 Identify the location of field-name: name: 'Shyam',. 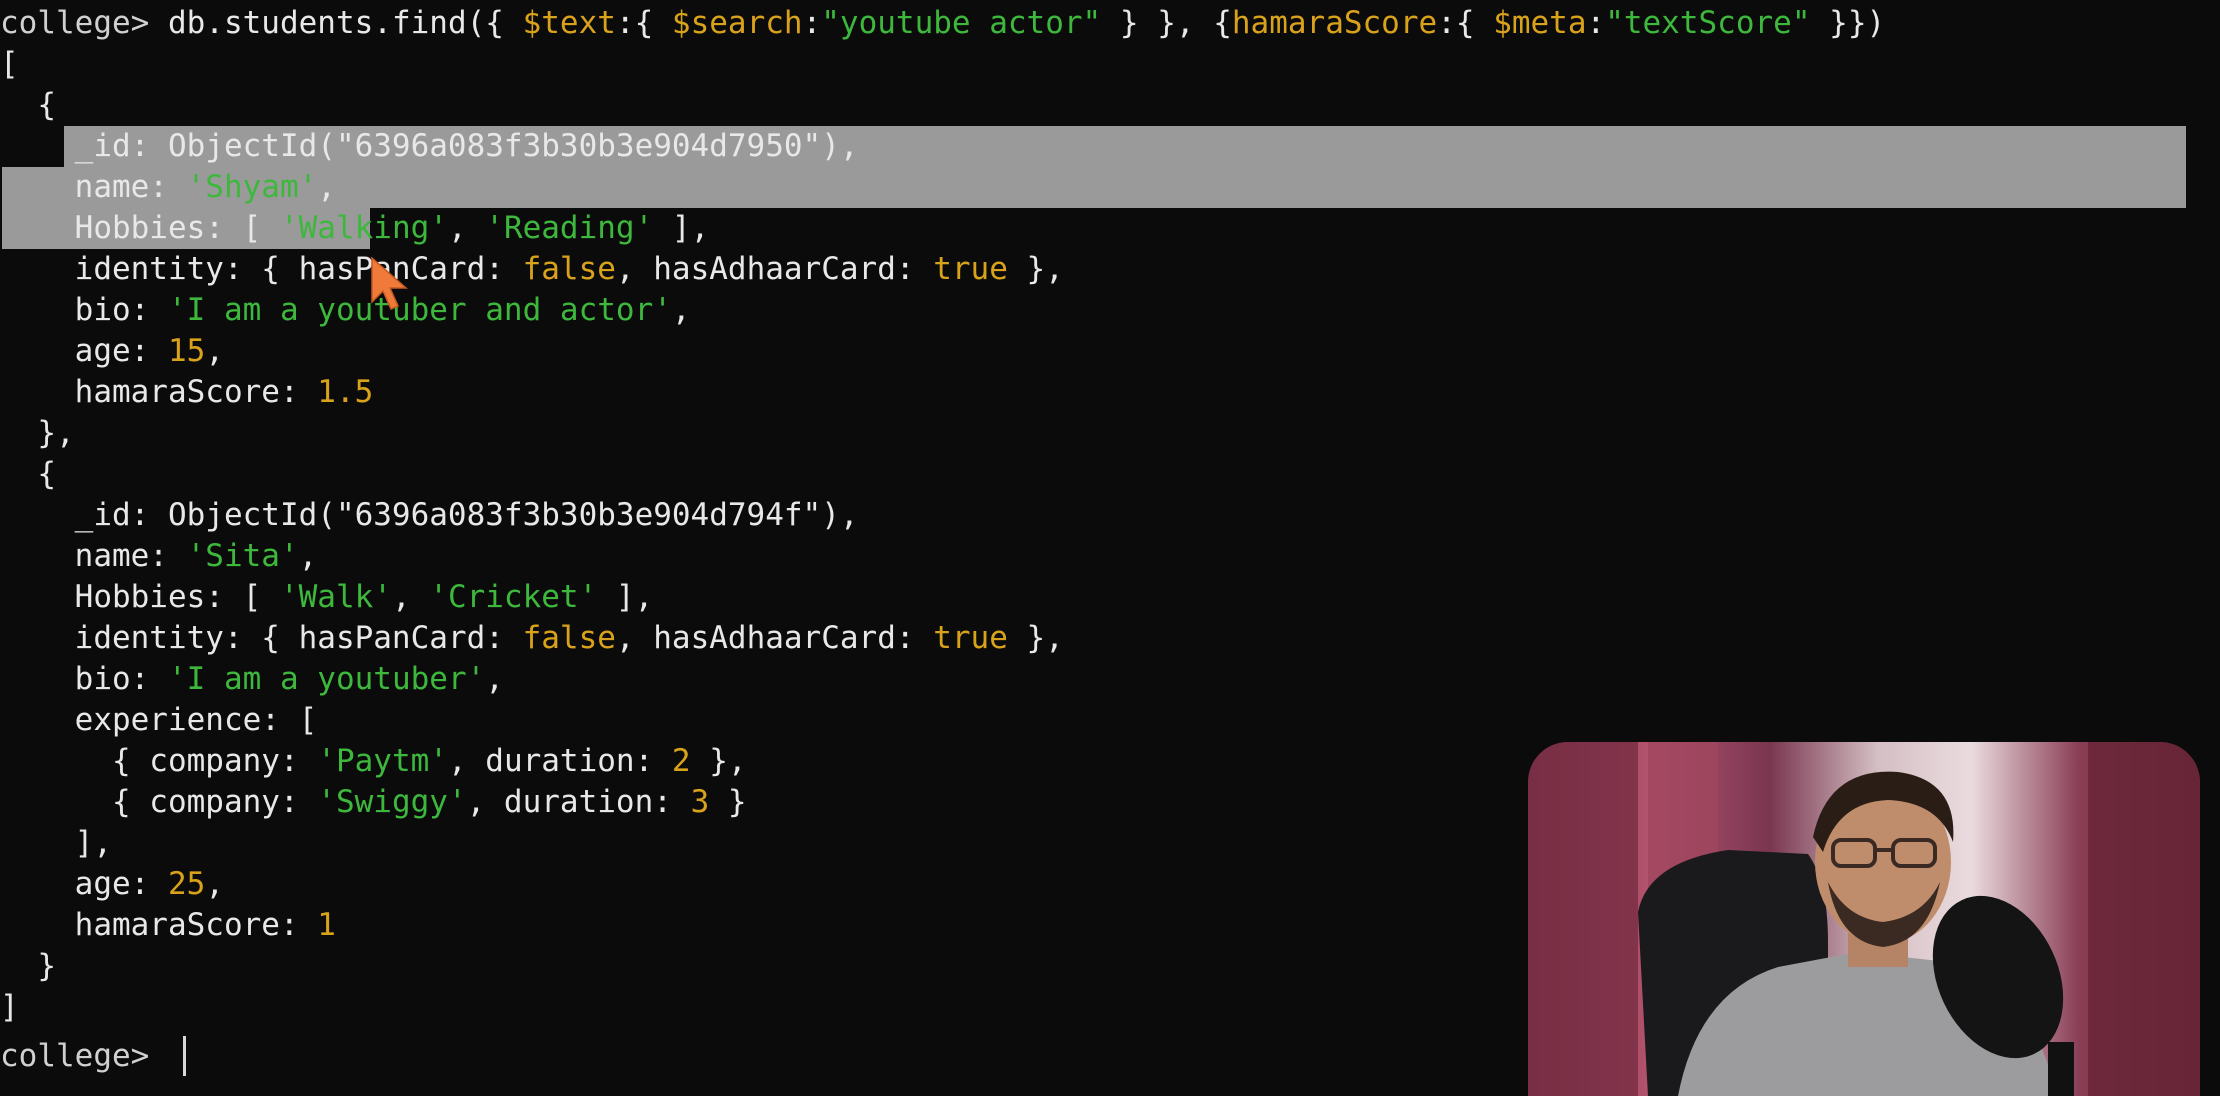
(205, 187).